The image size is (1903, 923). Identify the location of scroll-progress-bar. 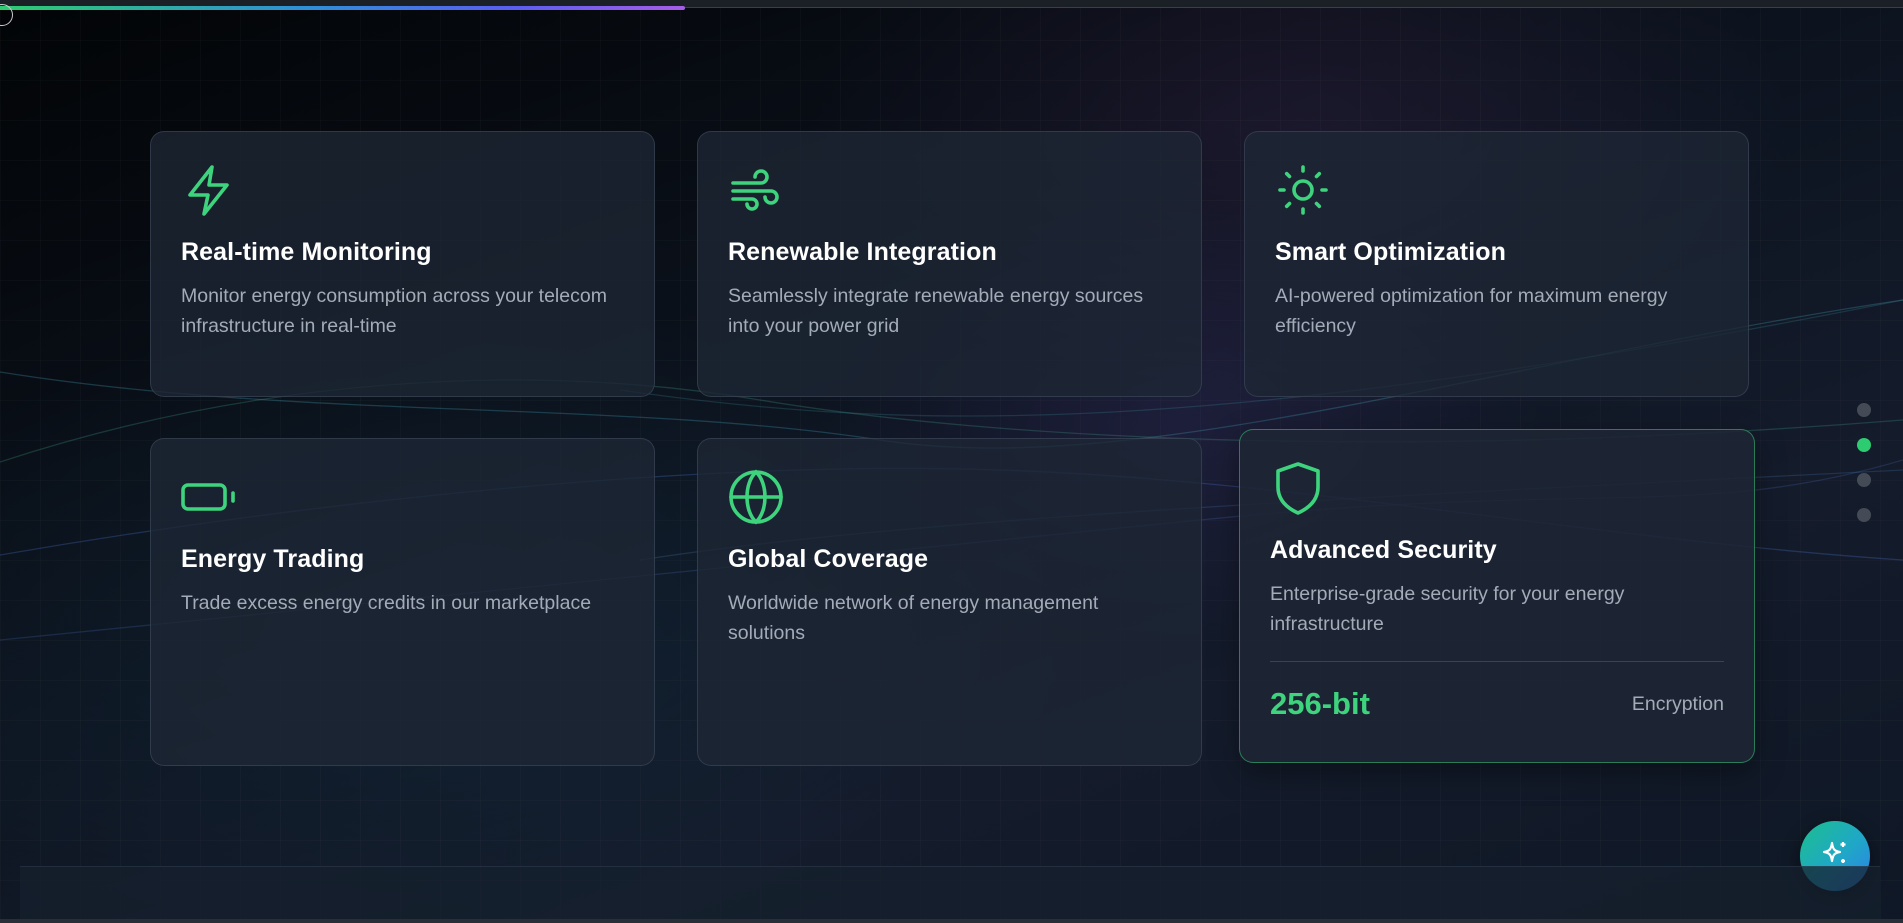
(343, 8).